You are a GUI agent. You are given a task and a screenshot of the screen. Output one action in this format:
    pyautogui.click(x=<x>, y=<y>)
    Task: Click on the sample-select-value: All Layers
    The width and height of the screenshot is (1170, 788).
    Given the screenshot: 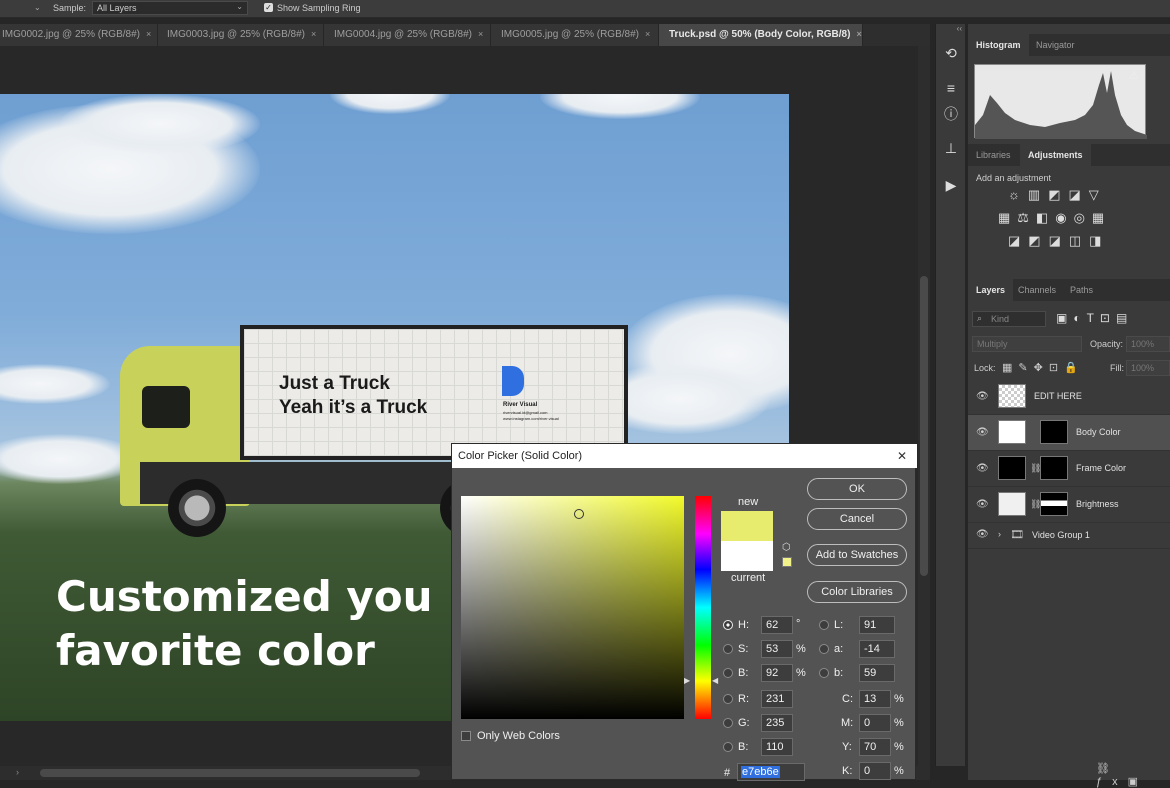 What is the action you would take?
    pyautogui.click(x=117, y=8)
    